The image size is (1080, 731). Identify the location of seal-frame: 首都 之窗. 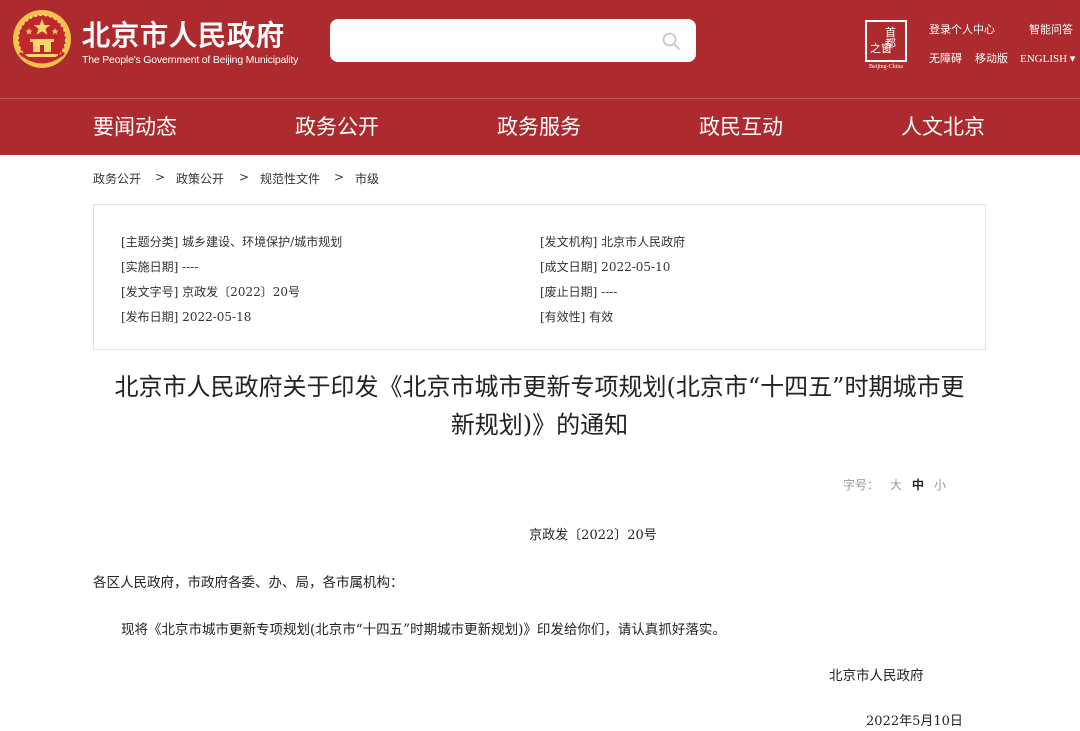
(886, 41).